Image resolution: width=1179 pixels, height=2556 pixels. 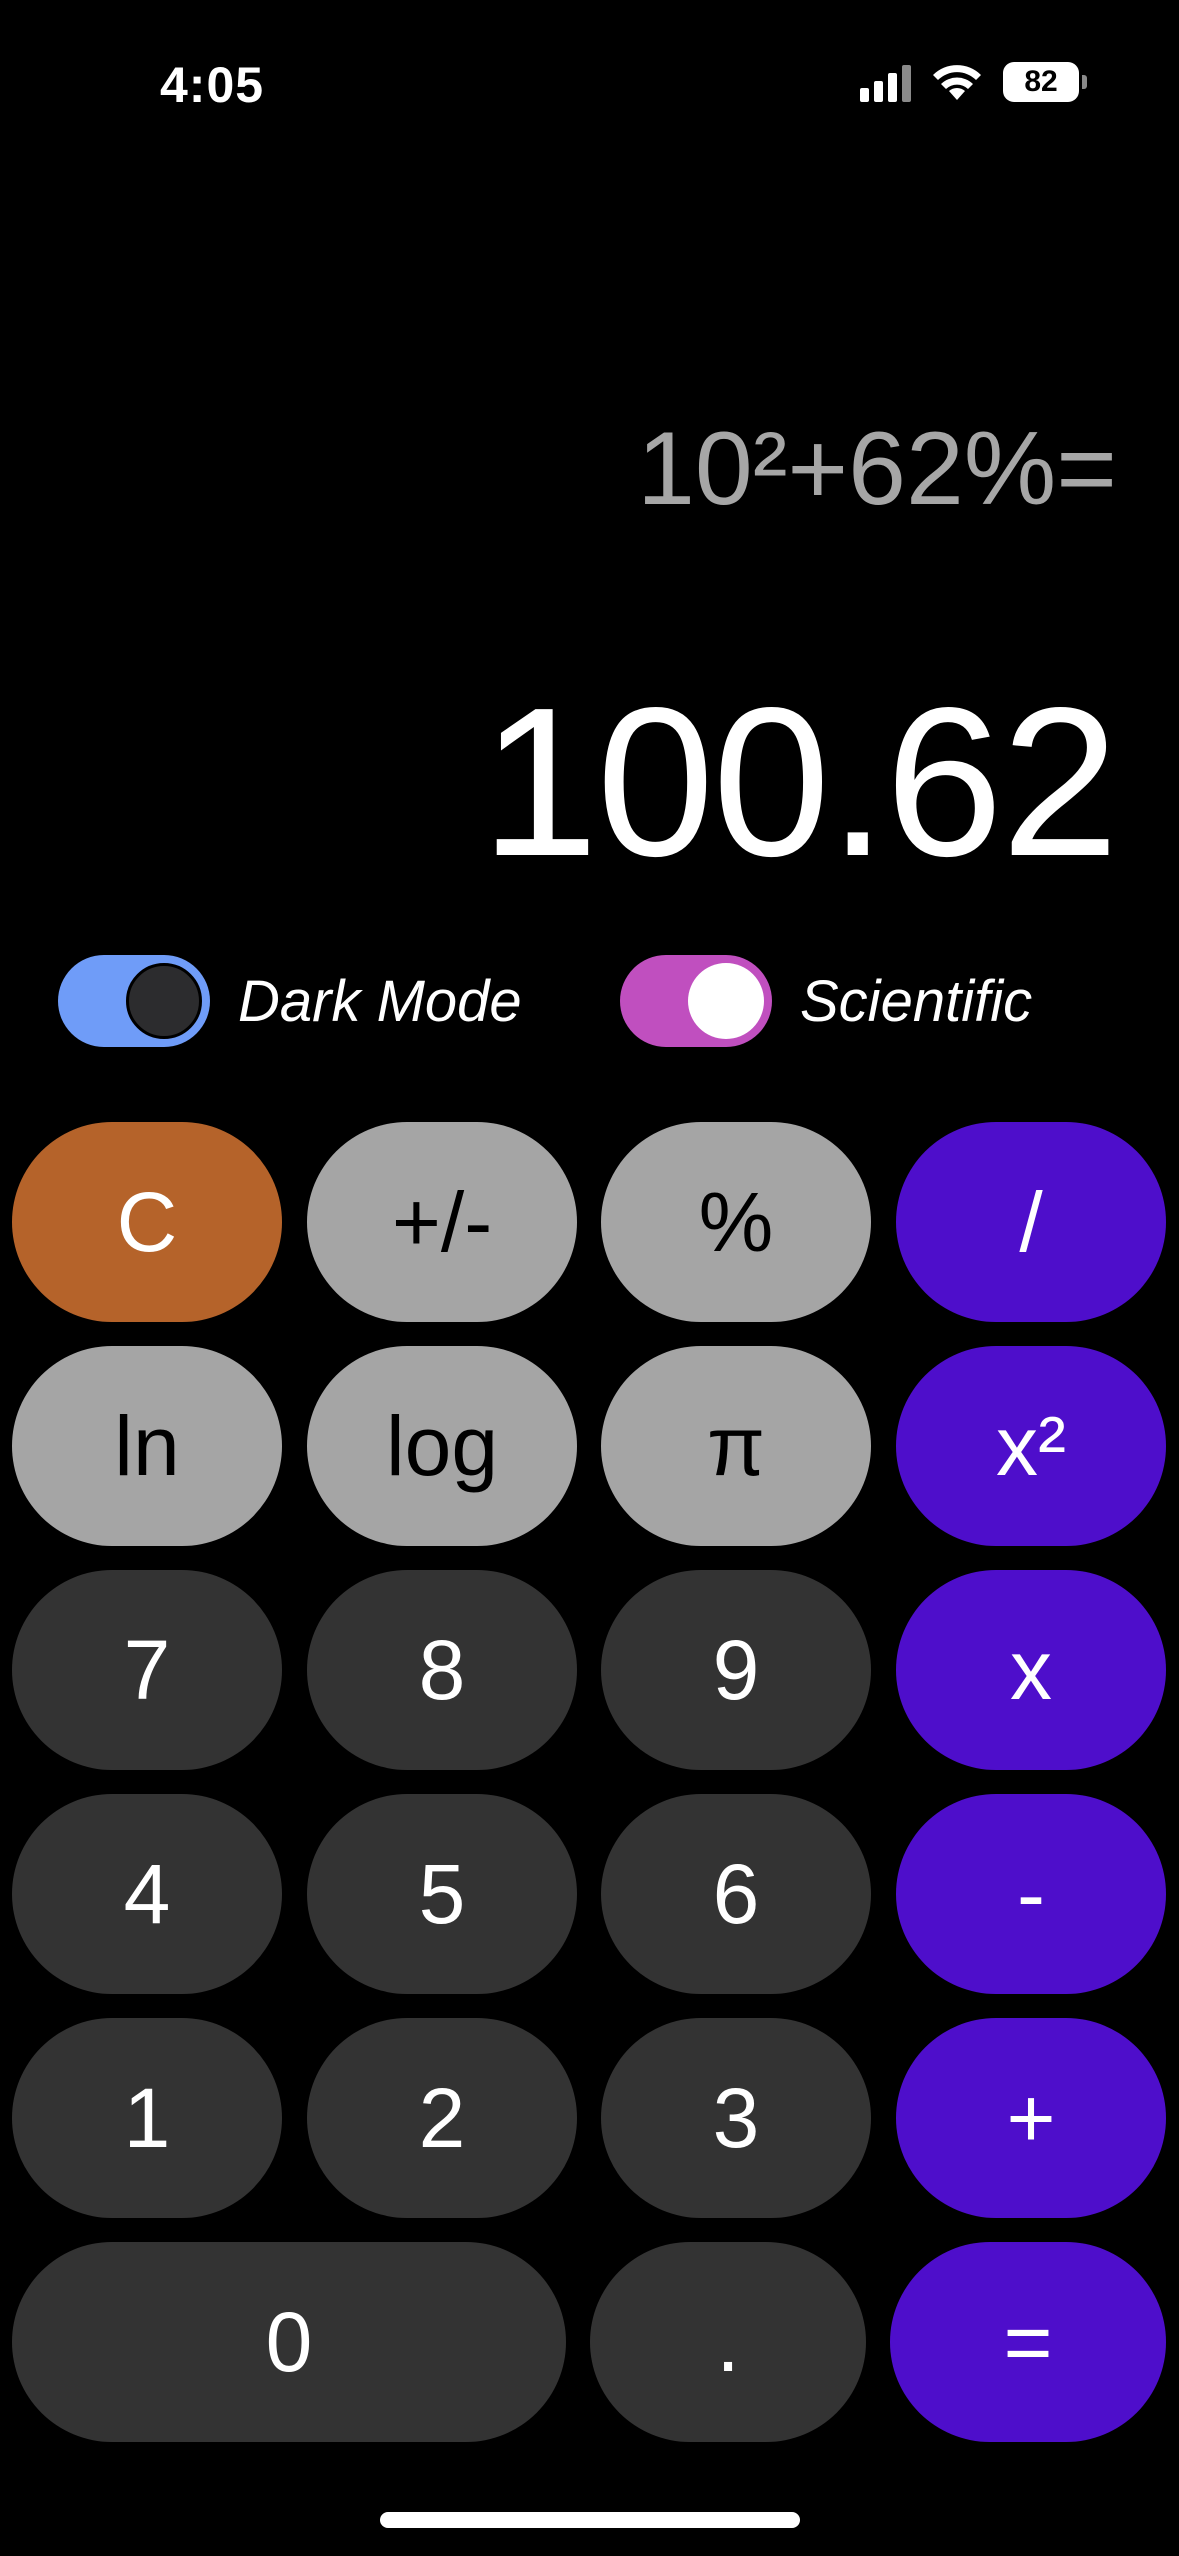 I want to click on scientific-label: Scientific, so click(x=916, y=1001).